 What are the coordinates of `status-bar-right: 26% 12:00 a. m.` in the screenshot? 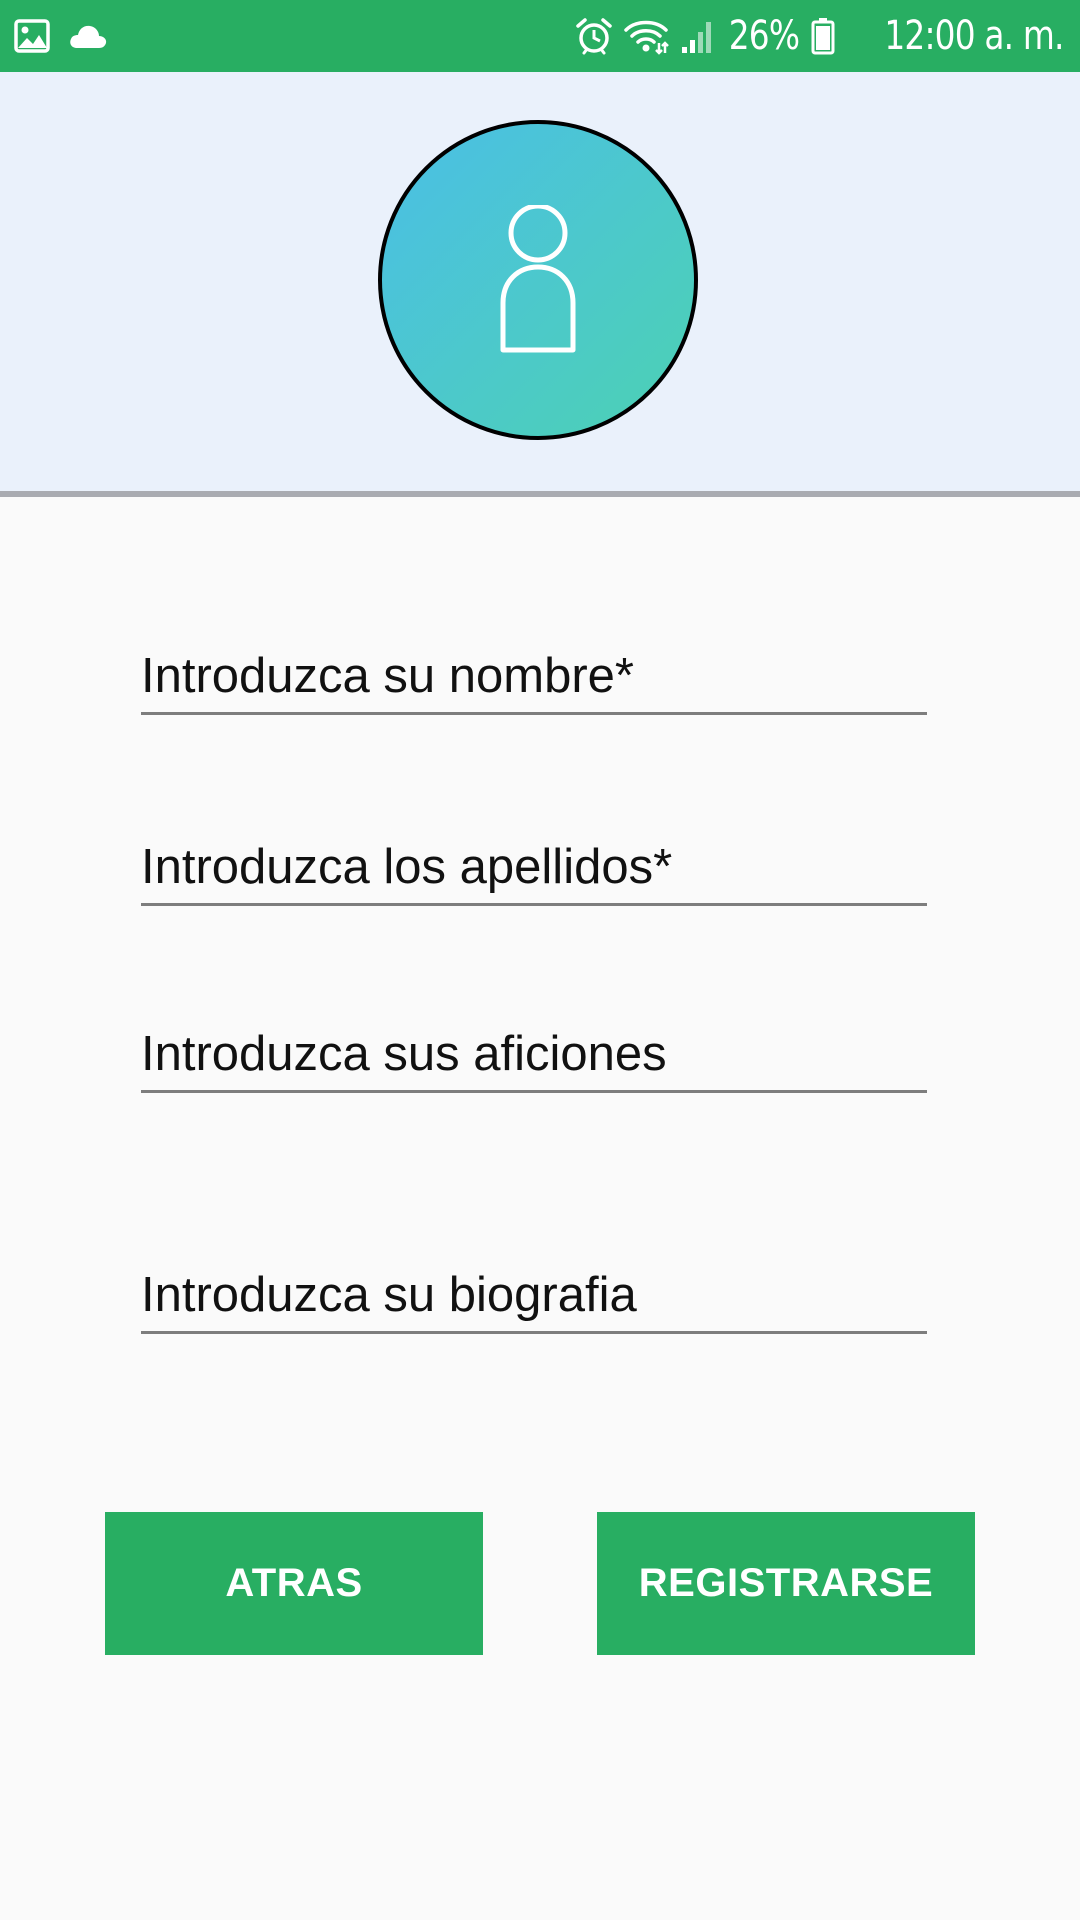 It's located at (820, 36).